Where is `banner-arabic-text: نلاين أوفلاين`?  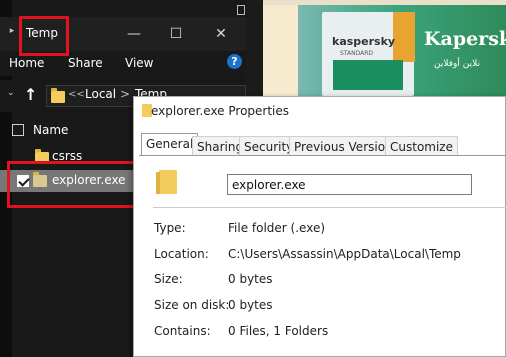 banner-arabic-text: نلاين أوفلاين is located at coordinates (457, 64).